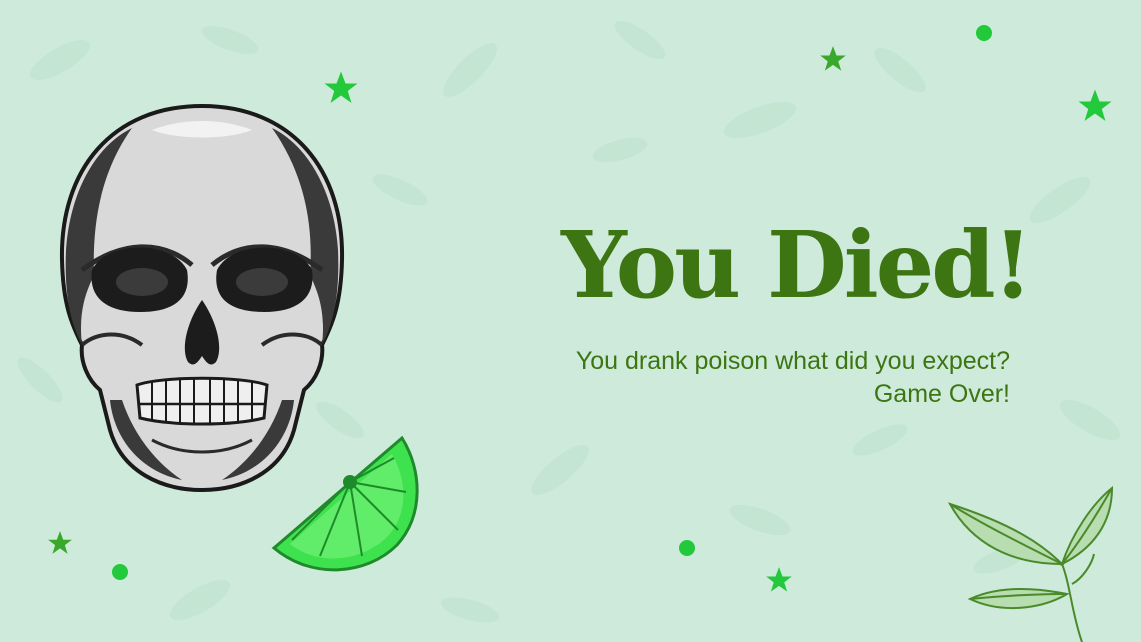  I want to click on message-line-2: Game Over!, so click(941, 394).